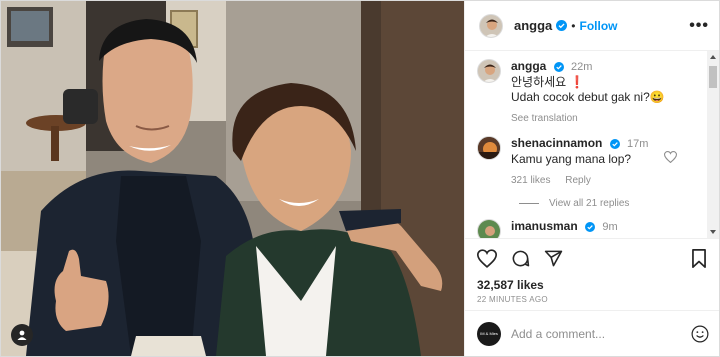  Describe the element at coordinates (610, 227) in the screenshot. I see `comment-time: 9m` at that location.